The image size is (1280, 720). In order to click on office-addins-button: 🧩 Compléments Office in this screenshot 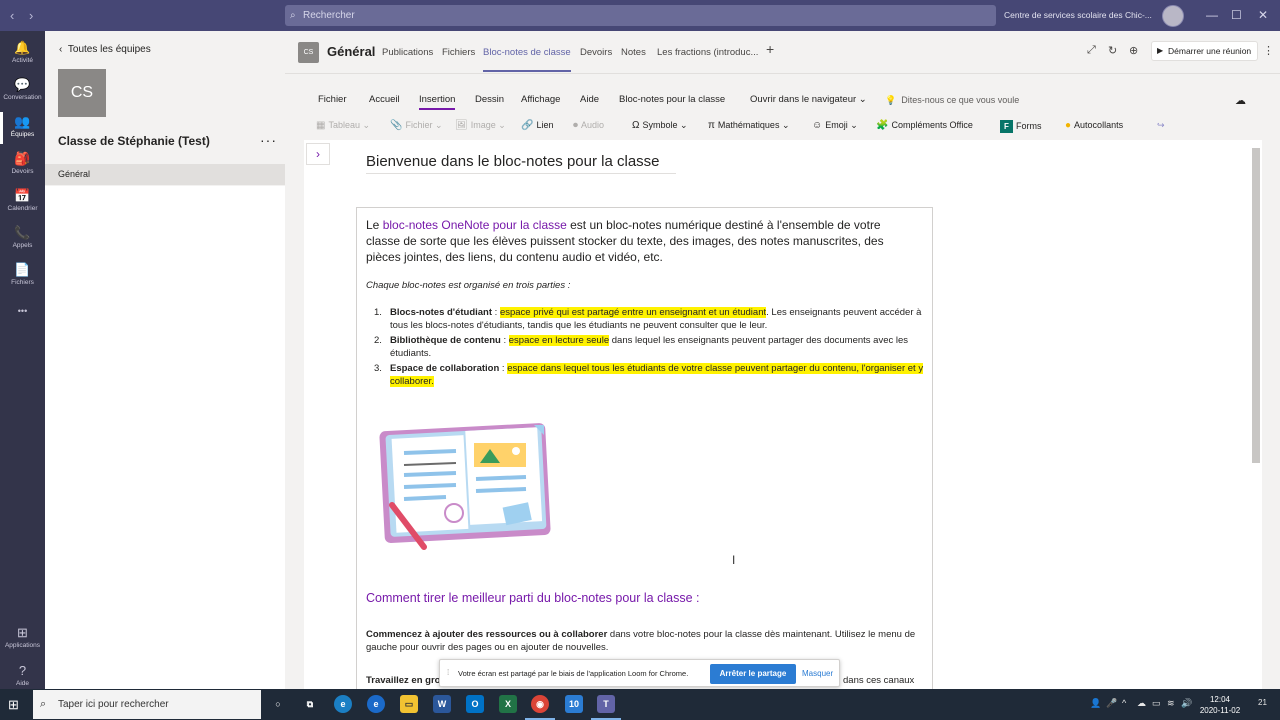, I will do `click(924, 125)`.